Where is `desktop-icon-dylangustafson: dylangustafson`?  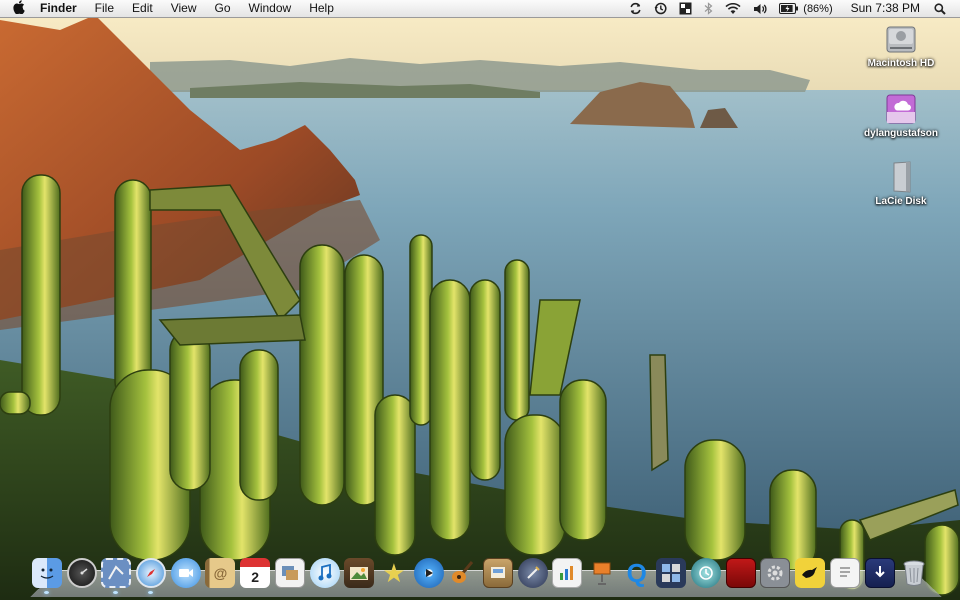
desktop-icon-dylangustafson: dylangustafson is located at coordinates (901, 115).